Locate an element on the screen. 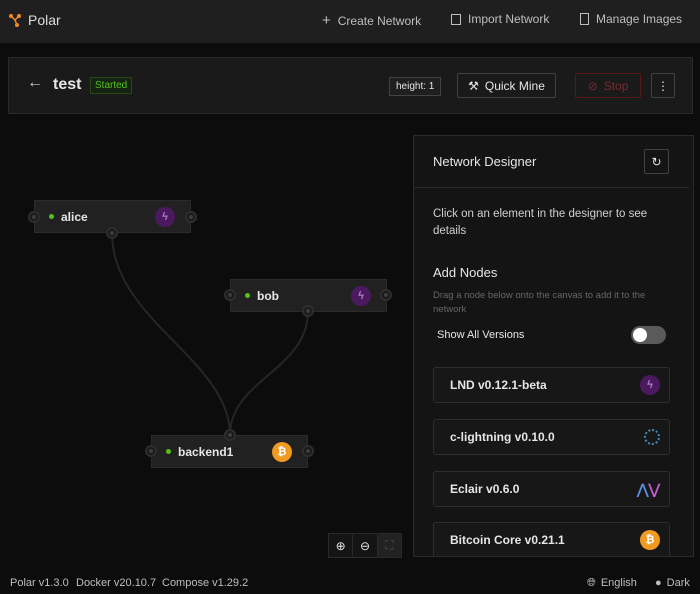 This screenshot has height=594, width=700. link-alice-backend1 is located at coordinates (171, 334).